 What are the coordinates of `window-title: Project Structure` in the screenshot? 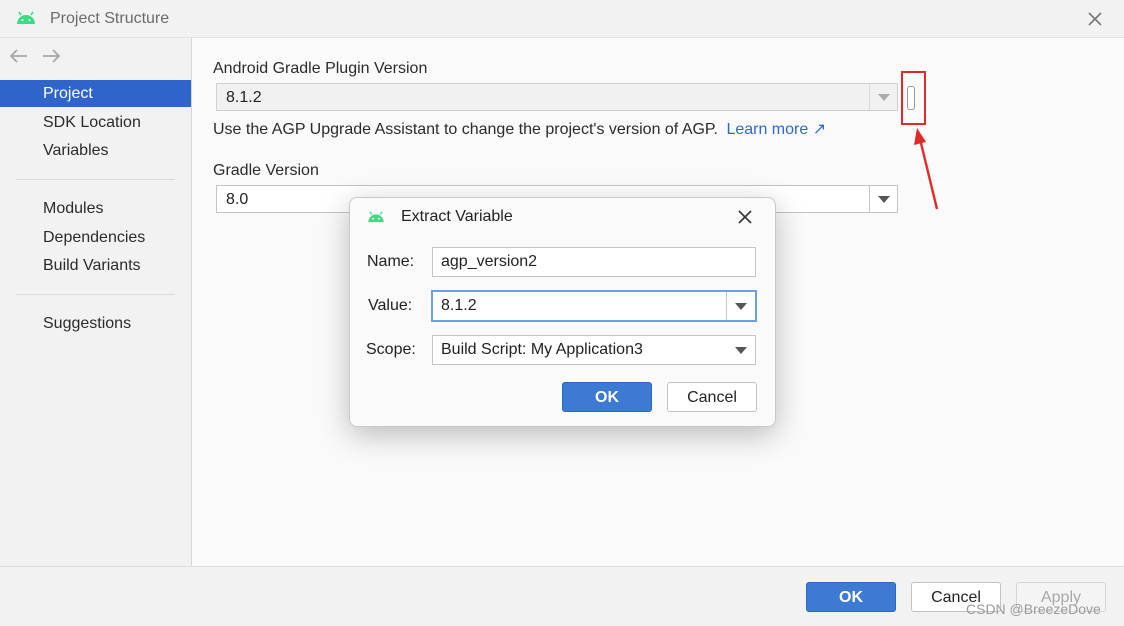 It's located at (110, 18).